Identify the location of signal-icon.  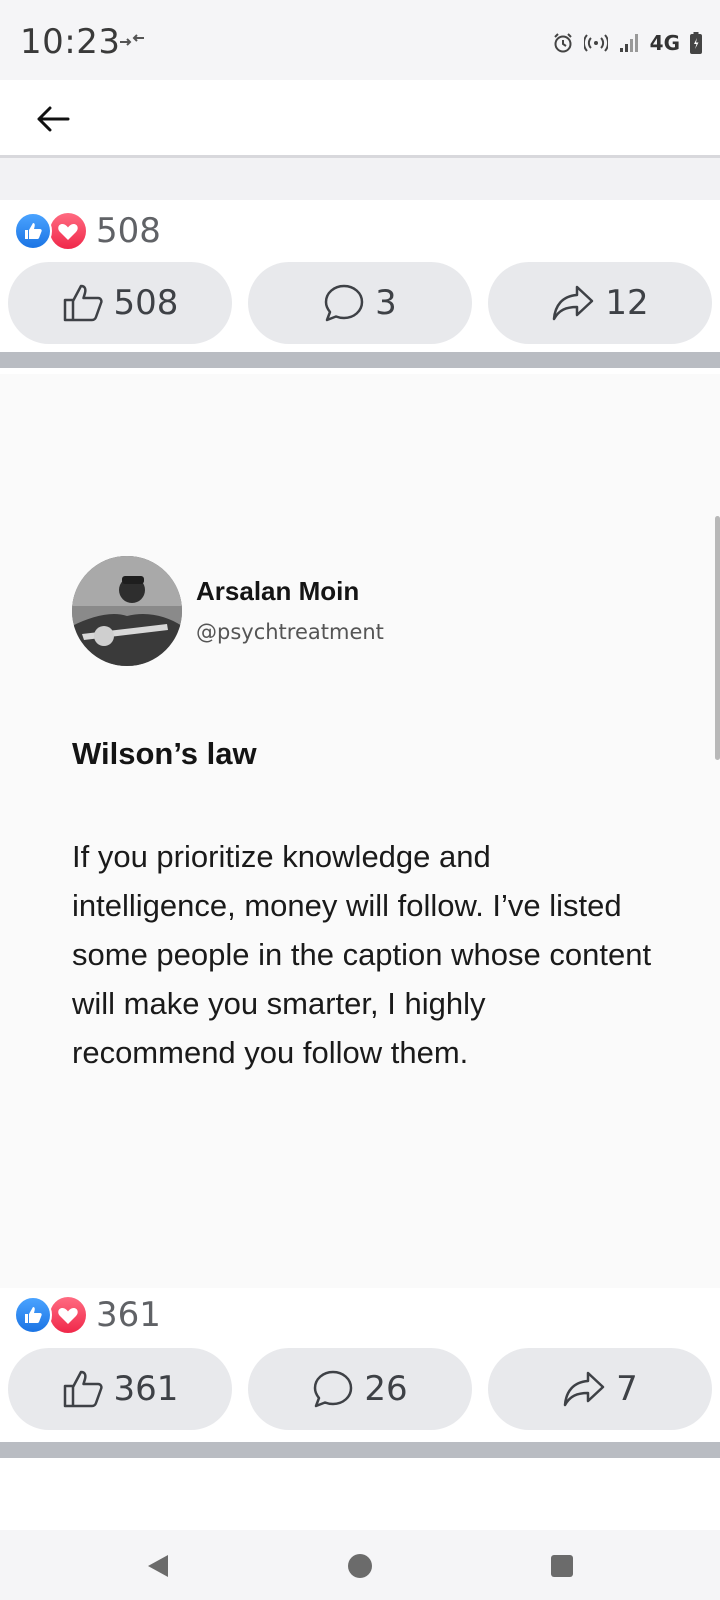
(628, 43).